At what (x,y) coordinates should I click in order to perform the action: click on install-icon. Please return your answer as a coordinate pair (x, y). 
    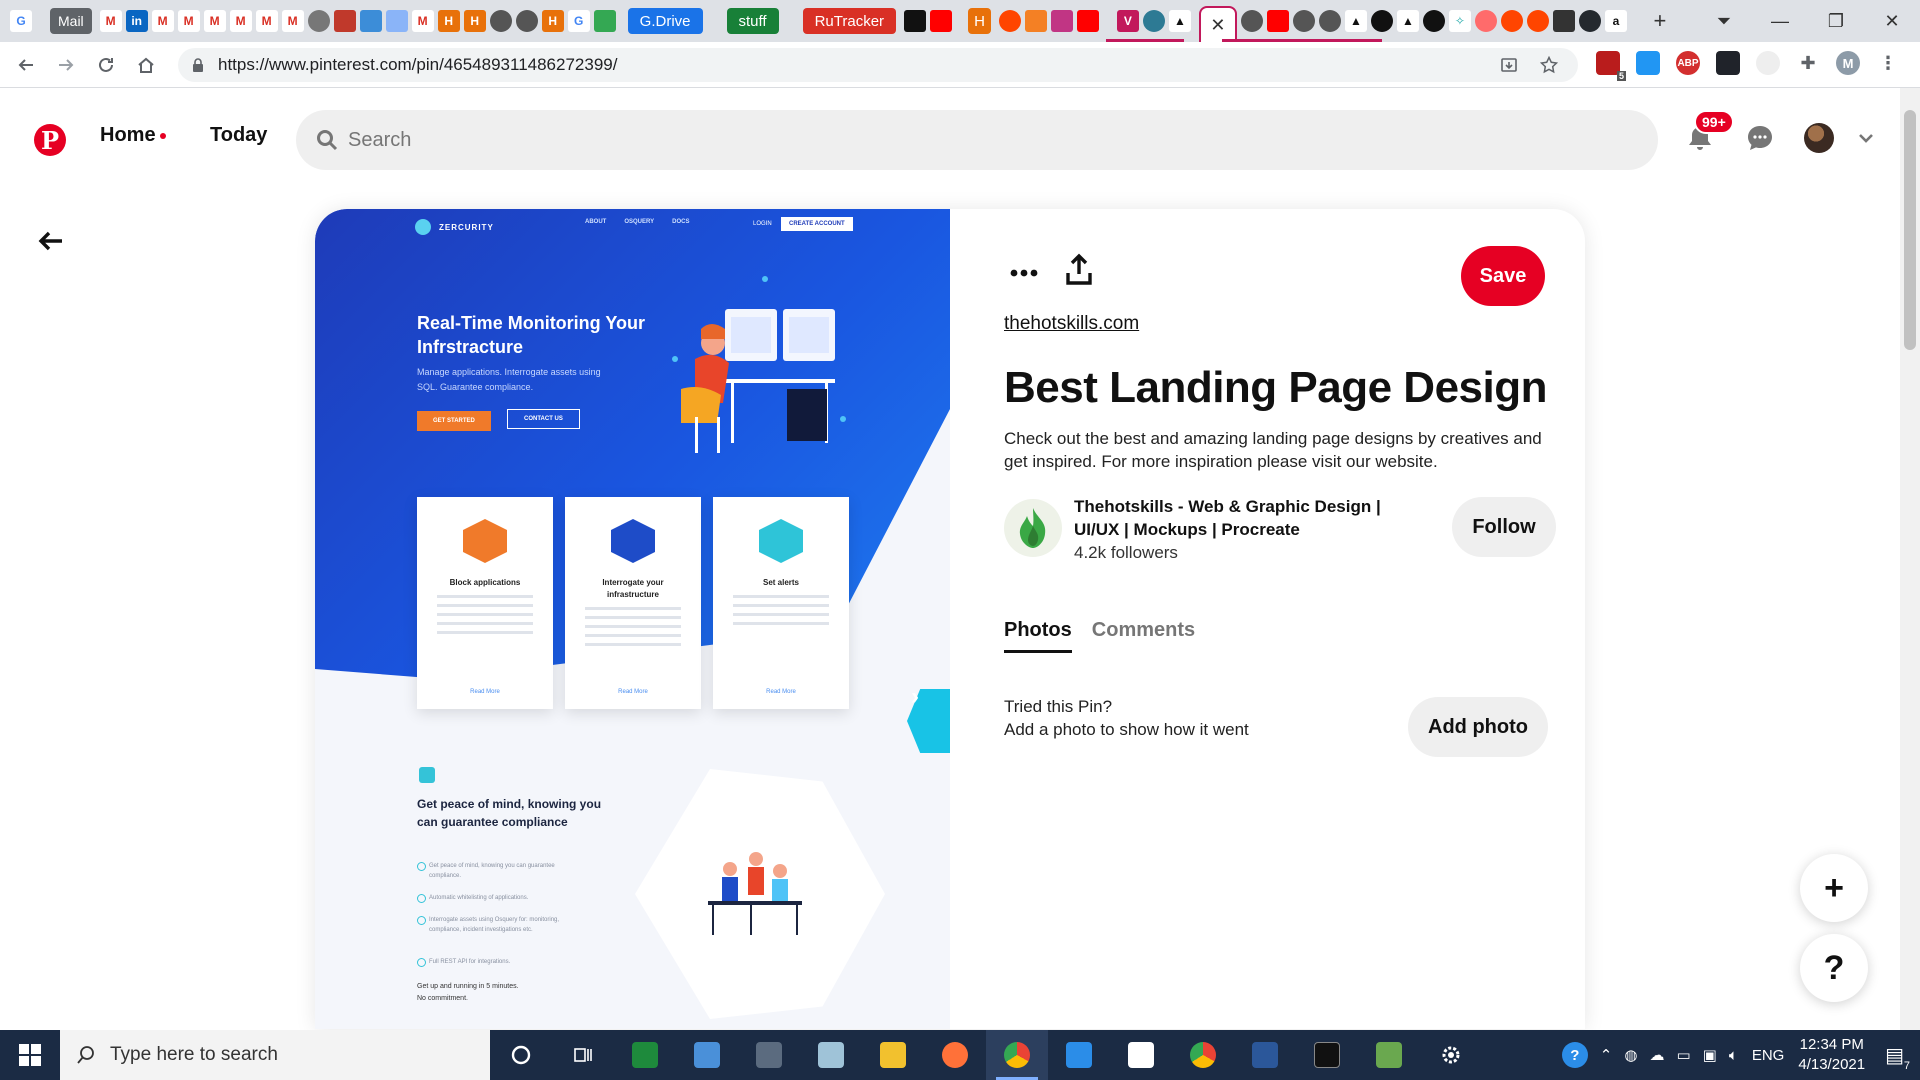
    Looking at the image, I should click on (1509, 65).